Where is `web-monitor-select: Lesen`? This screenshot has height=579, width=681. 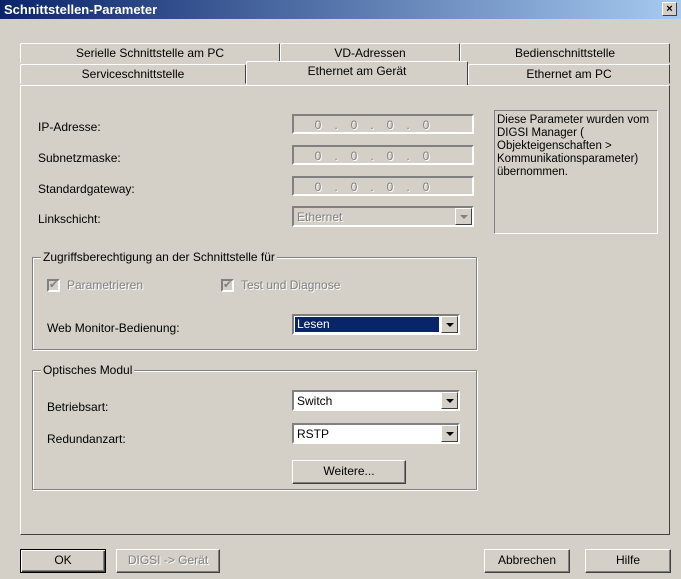
web-monitor-select: Lesen is located at coordinates (376, 324).